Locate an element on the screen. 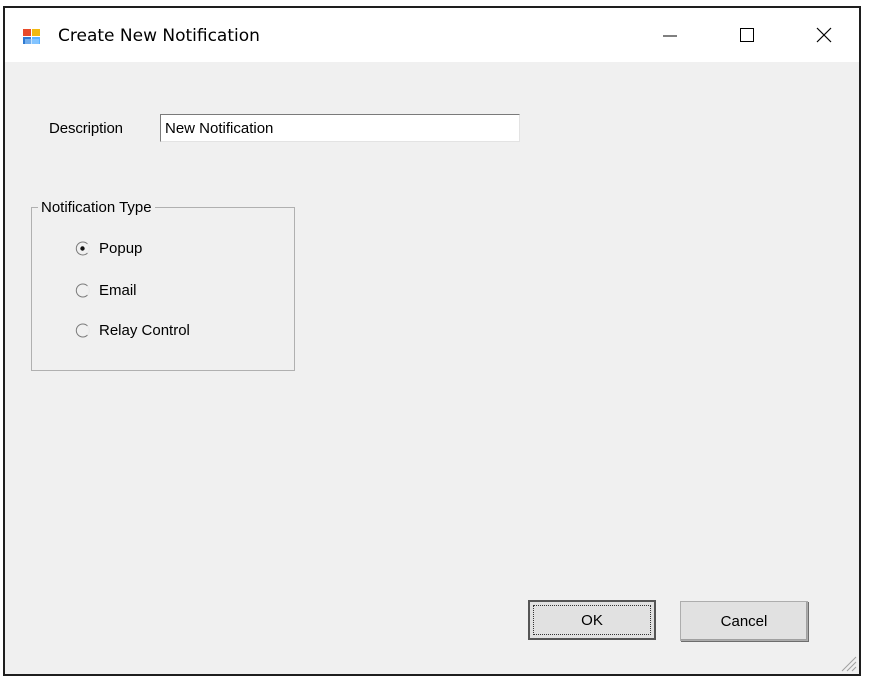  maximize-button is located at coordinates (747, 35).